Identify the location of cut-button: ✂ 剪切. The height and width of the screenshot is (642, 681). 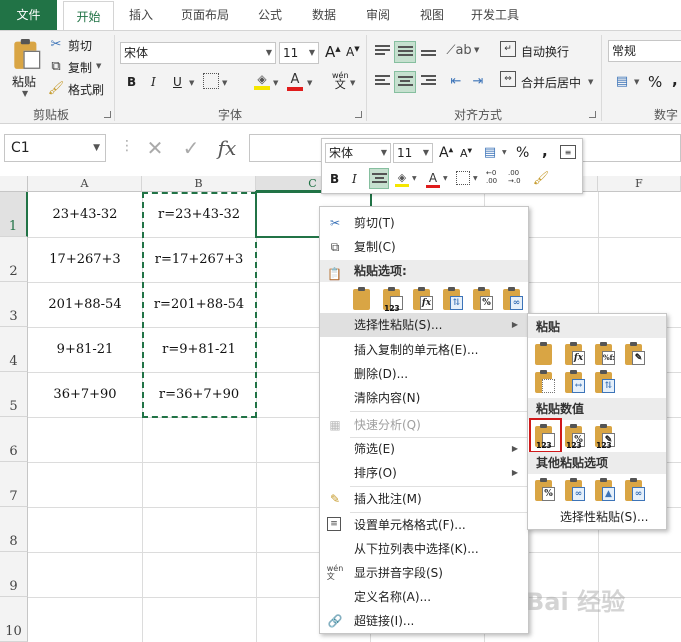
(78, 45).